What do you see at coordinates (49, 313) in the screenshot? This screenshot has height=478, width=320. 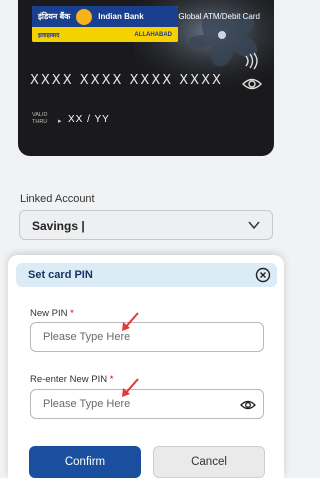 I see `new-pin-label-text: New PIN` at bounding box center [49, 313].